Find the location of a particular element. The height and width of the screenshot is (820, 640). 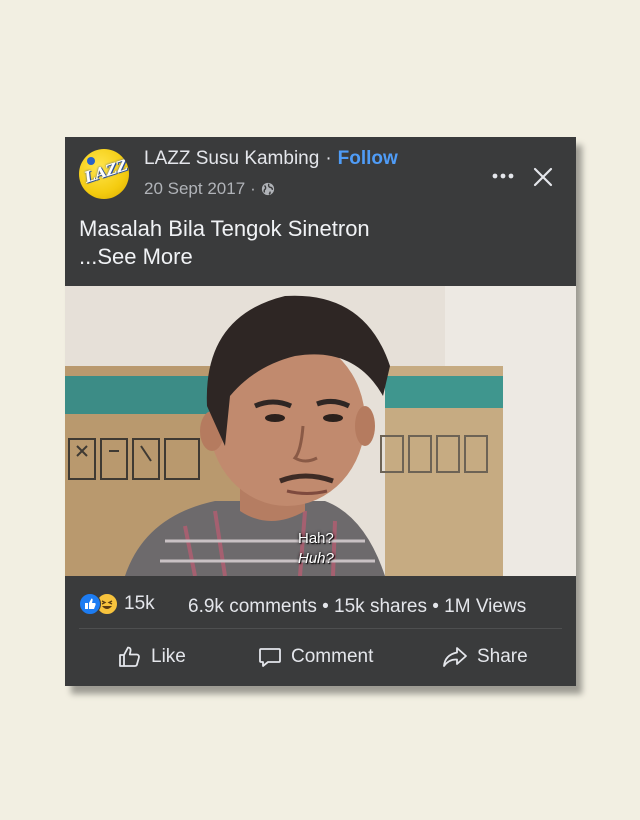

engagement-summary: 6.9k comments • 15k shares • 1M Views is located at coordinates (357, 607).